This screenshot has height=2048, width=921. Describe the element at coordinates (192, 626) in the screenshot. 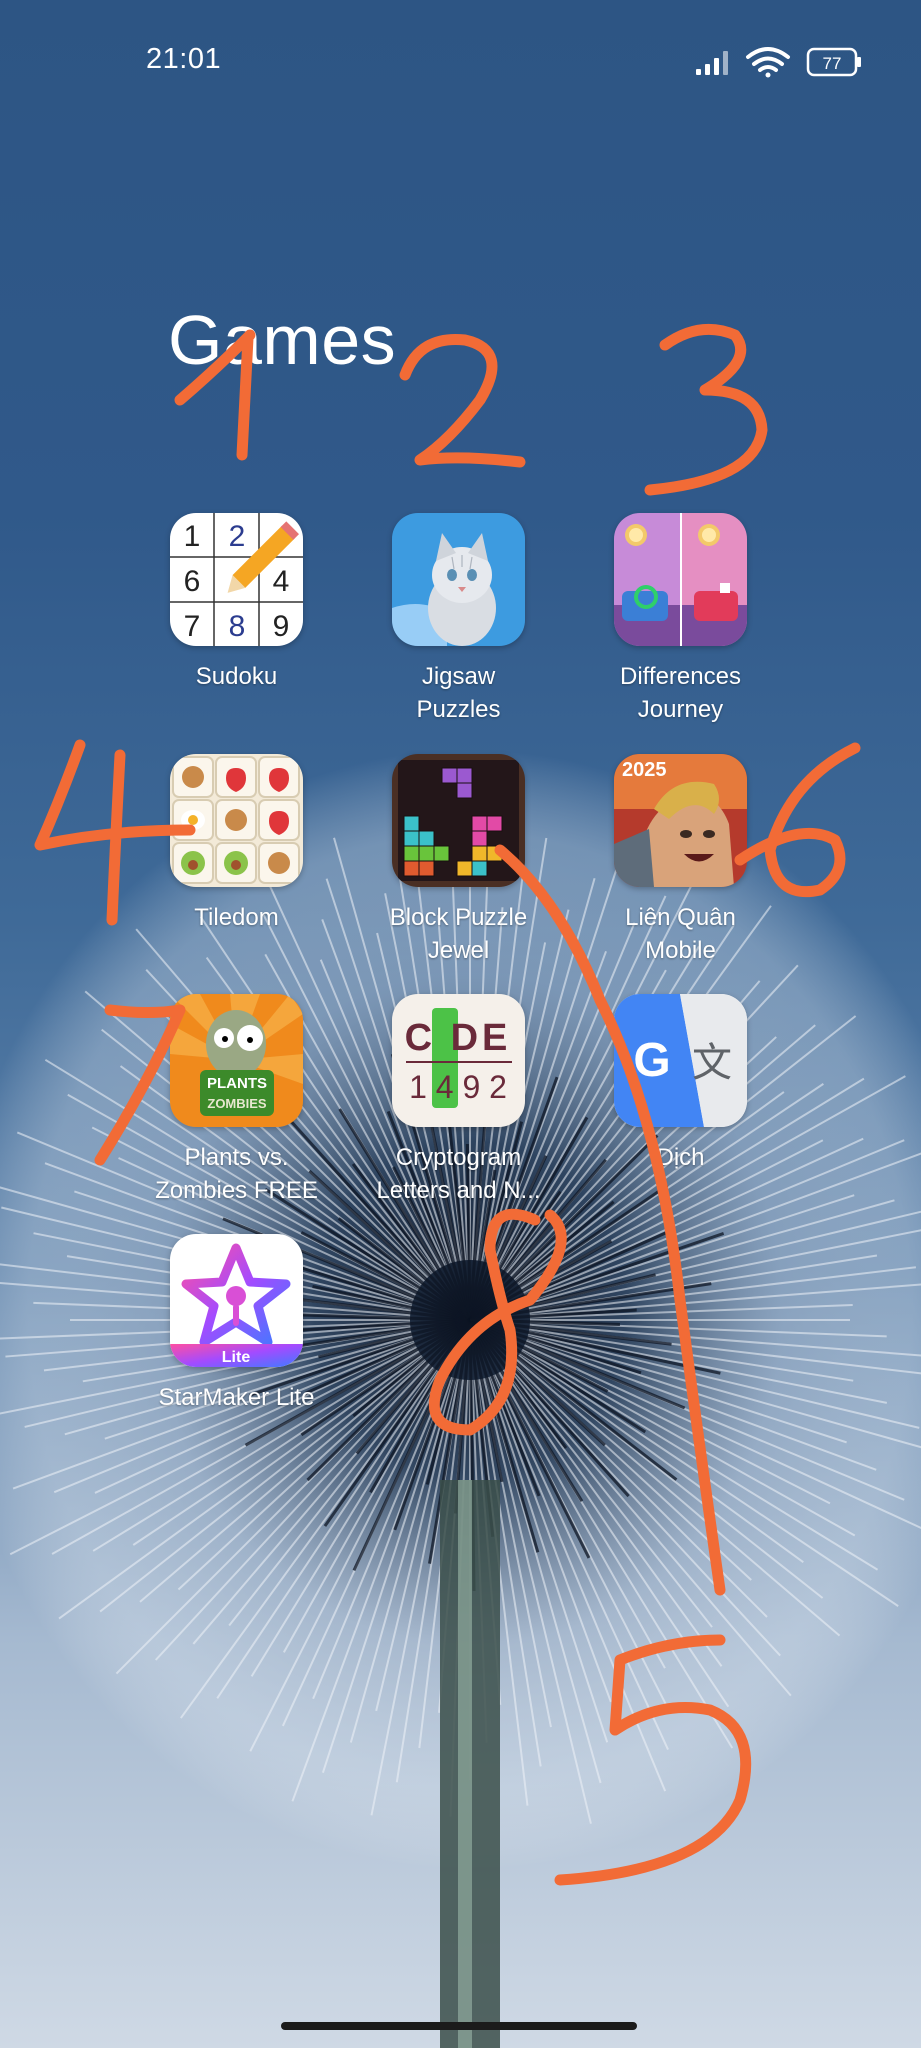

I see `svg-text: 7` at that location.